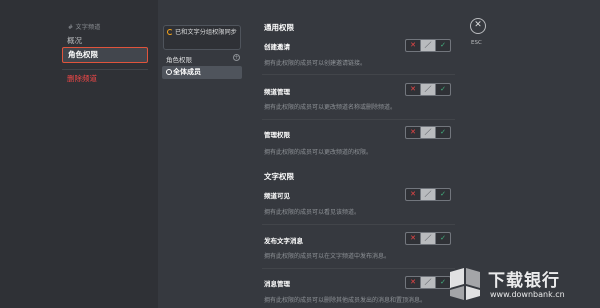  What do you see at coordinates (476, 43) in the screenshot?
I see `esc-label: ESC` at bounding box center [476, 43].